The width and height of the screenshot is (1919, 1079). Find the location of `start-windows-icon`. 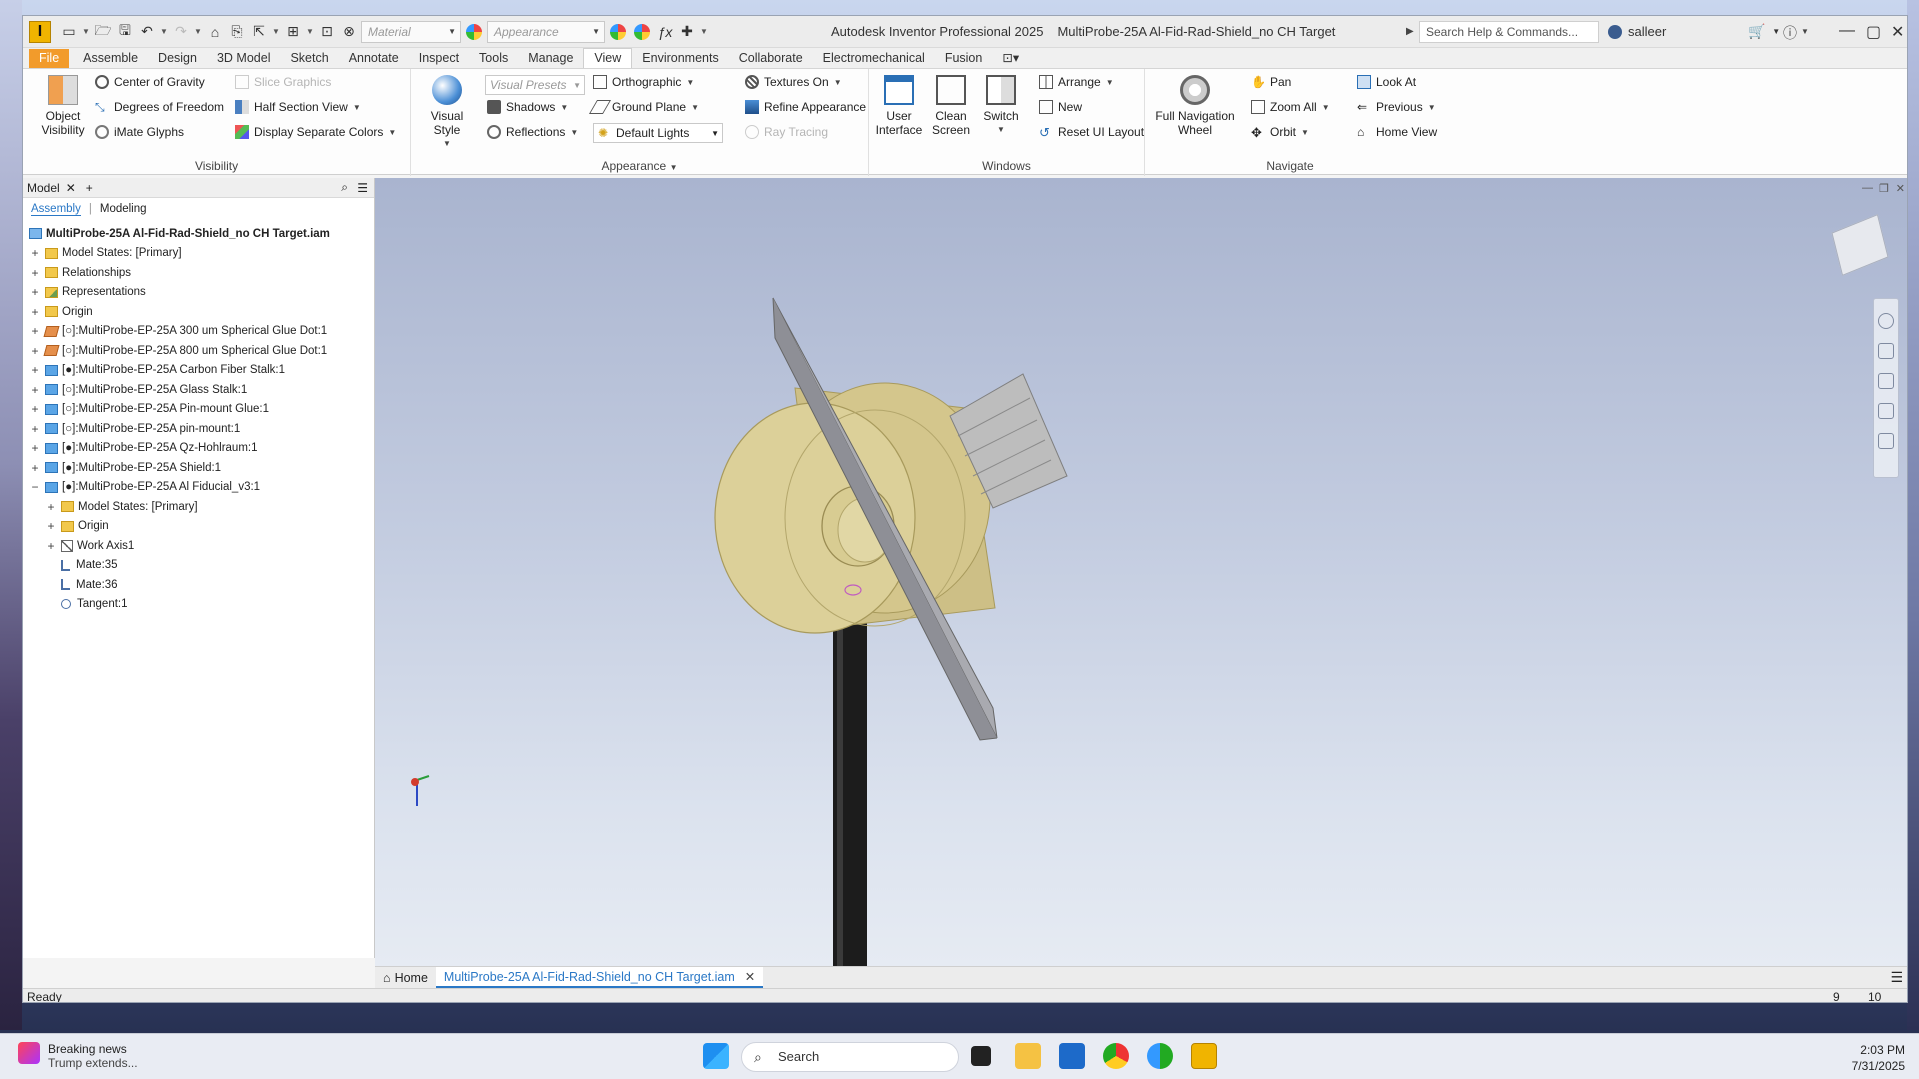

start-windows-icon is located at coordinates (716, 1056).